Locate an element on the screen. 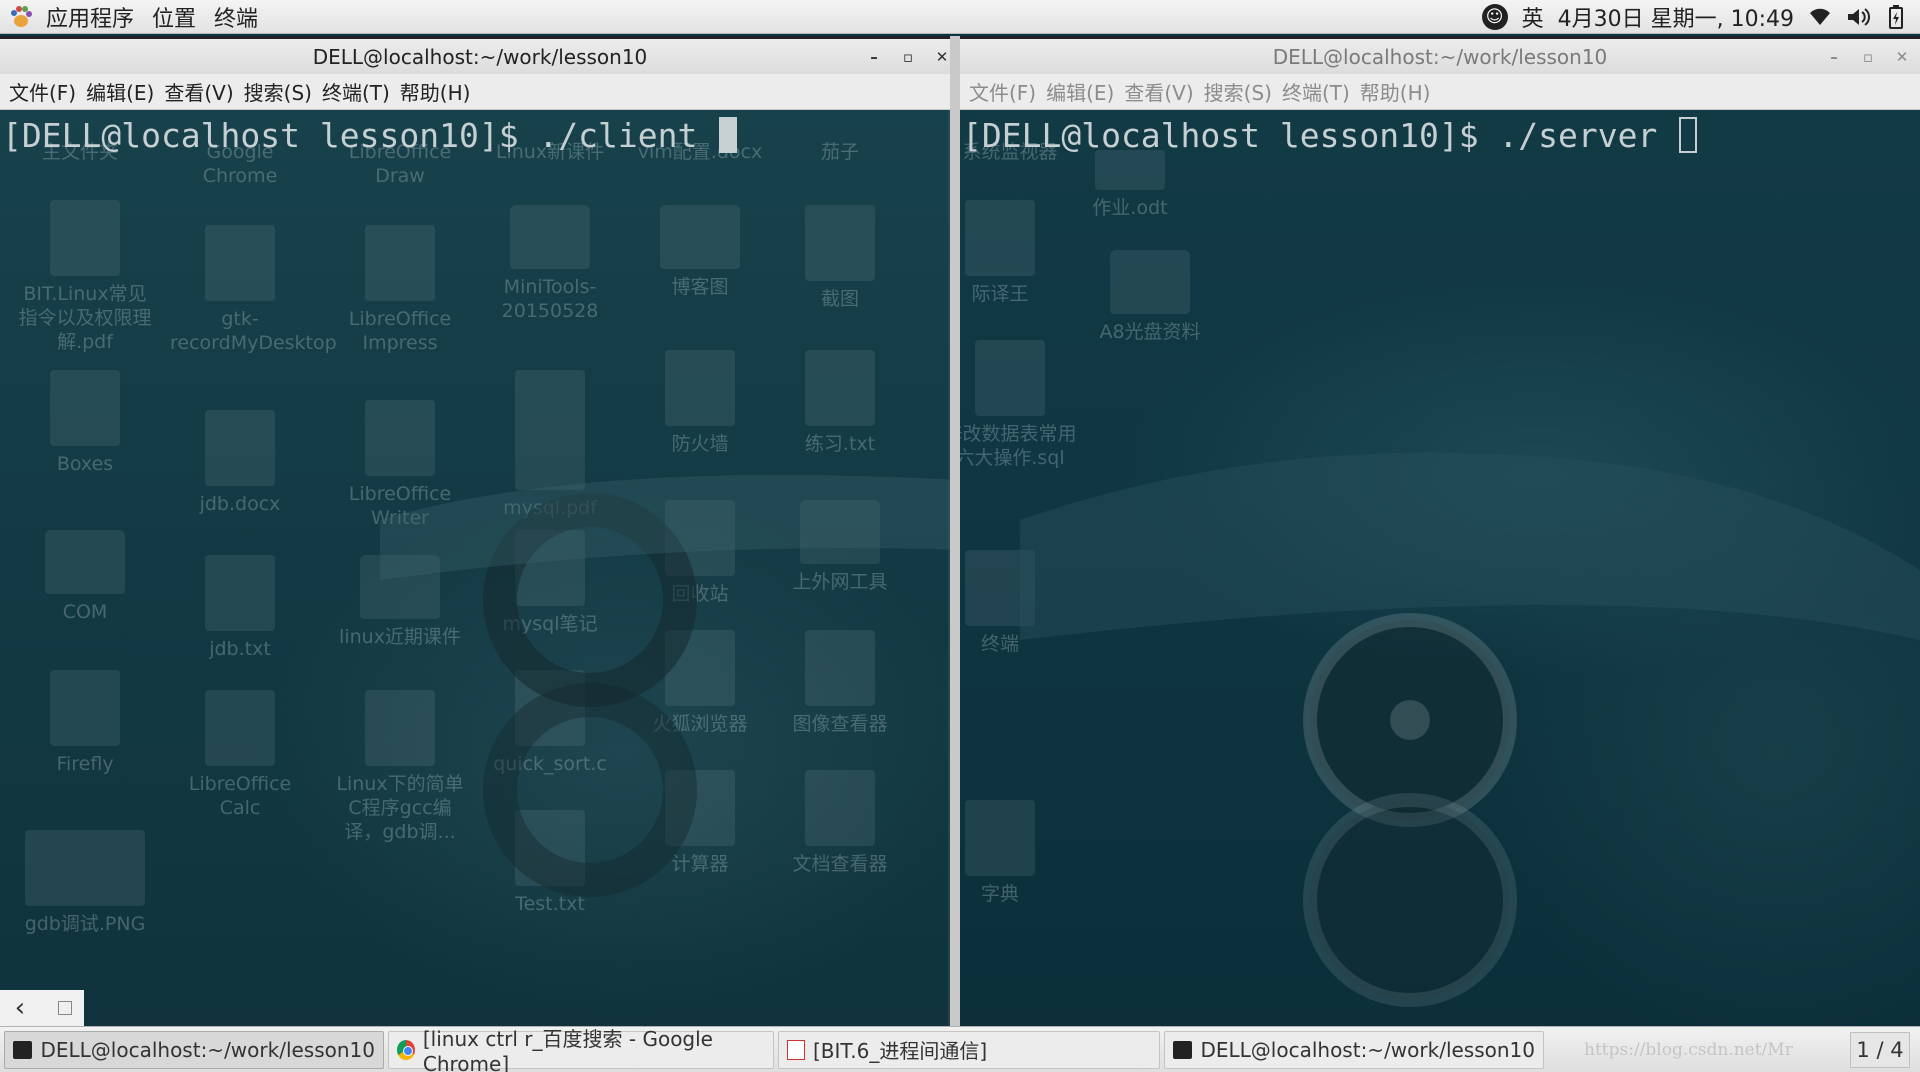  desktop-icon: jdb.docx is located at coordinates (240, 463).